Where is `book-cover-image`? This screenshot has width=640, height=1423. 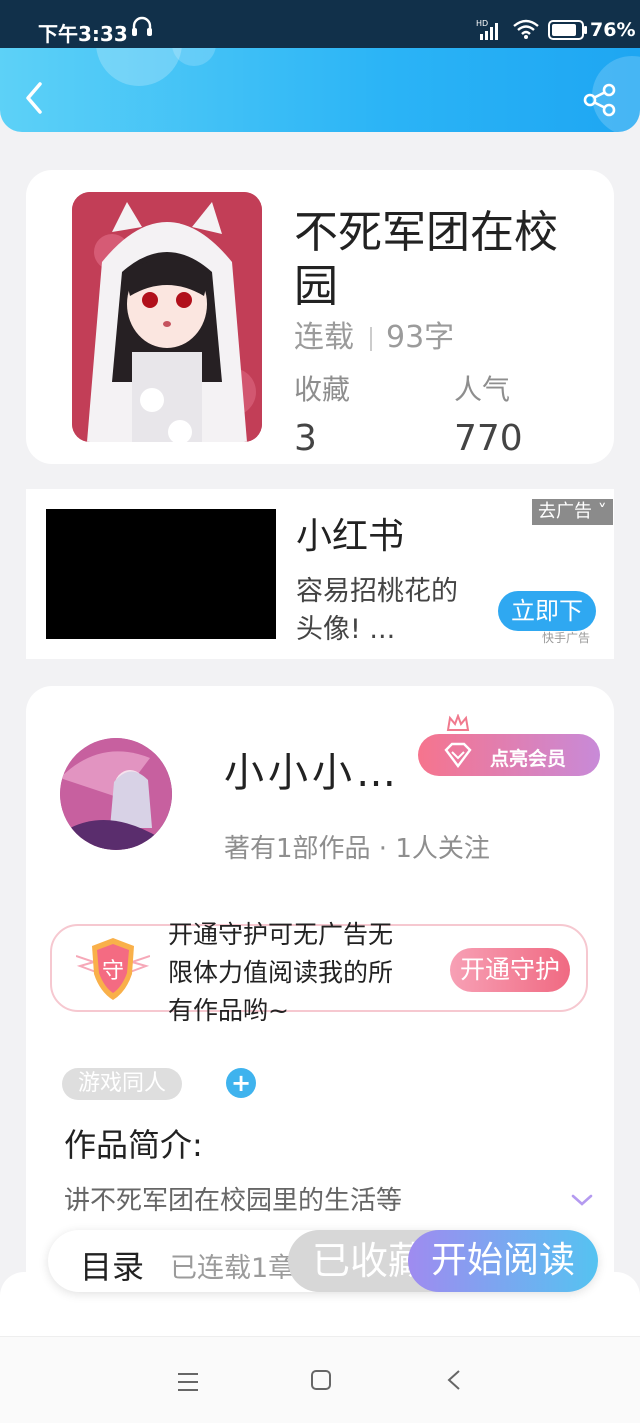 book-cover-image is located at coordinates (167, 317).